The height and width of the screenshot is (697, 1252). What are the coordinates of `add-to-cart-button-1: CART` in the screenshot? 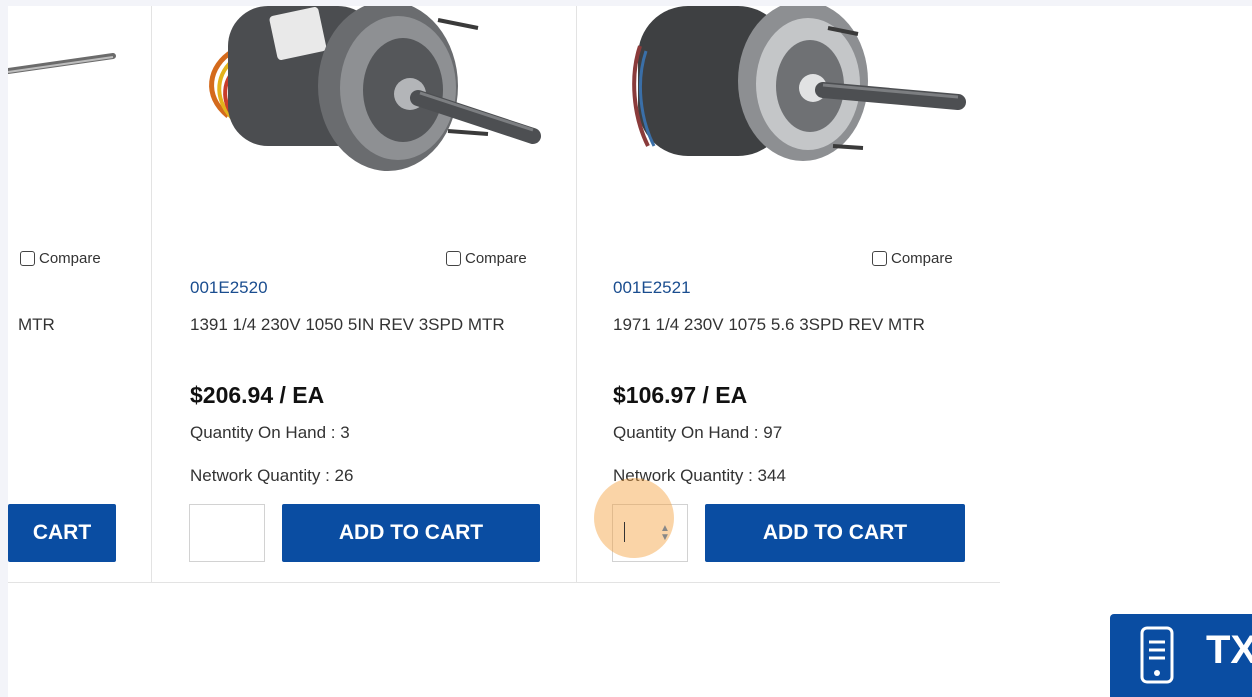 It's located at (62, 533).